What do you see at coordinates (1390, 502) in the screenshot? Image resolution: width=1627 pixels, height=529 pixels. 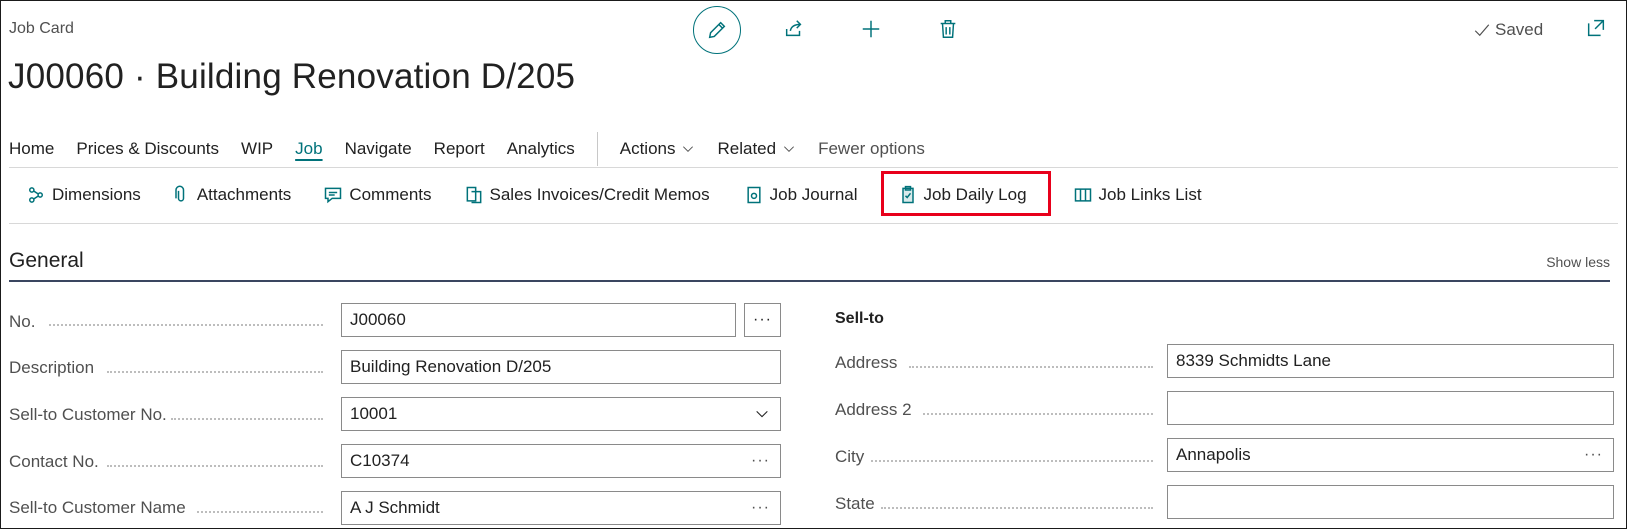 I see `state-input` at bounding box center [1390, 502].